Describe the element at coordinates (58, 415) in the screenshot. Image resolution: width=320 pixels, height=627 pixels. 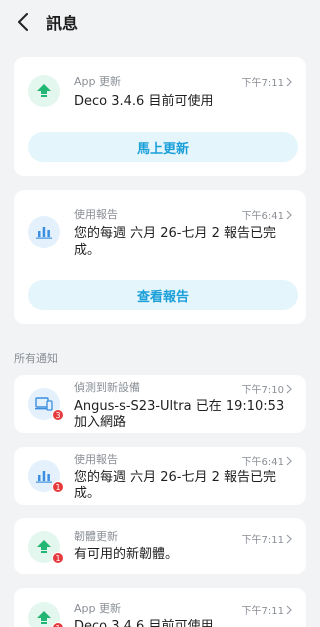
I see `unread-badge: 3` at that location.